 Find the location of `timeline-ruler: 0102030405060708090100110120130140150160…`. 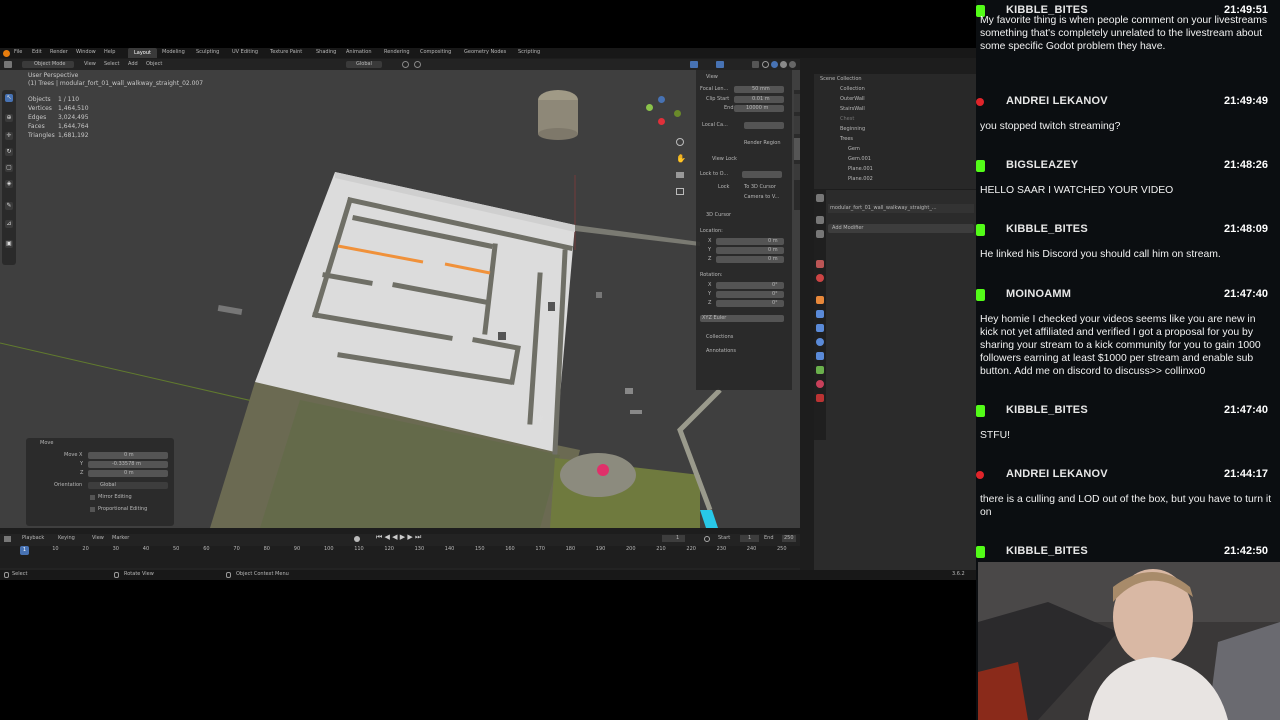

timeline-ruler: 0102030405060708090100110120130140150160… is located at coordinates (400, 557).